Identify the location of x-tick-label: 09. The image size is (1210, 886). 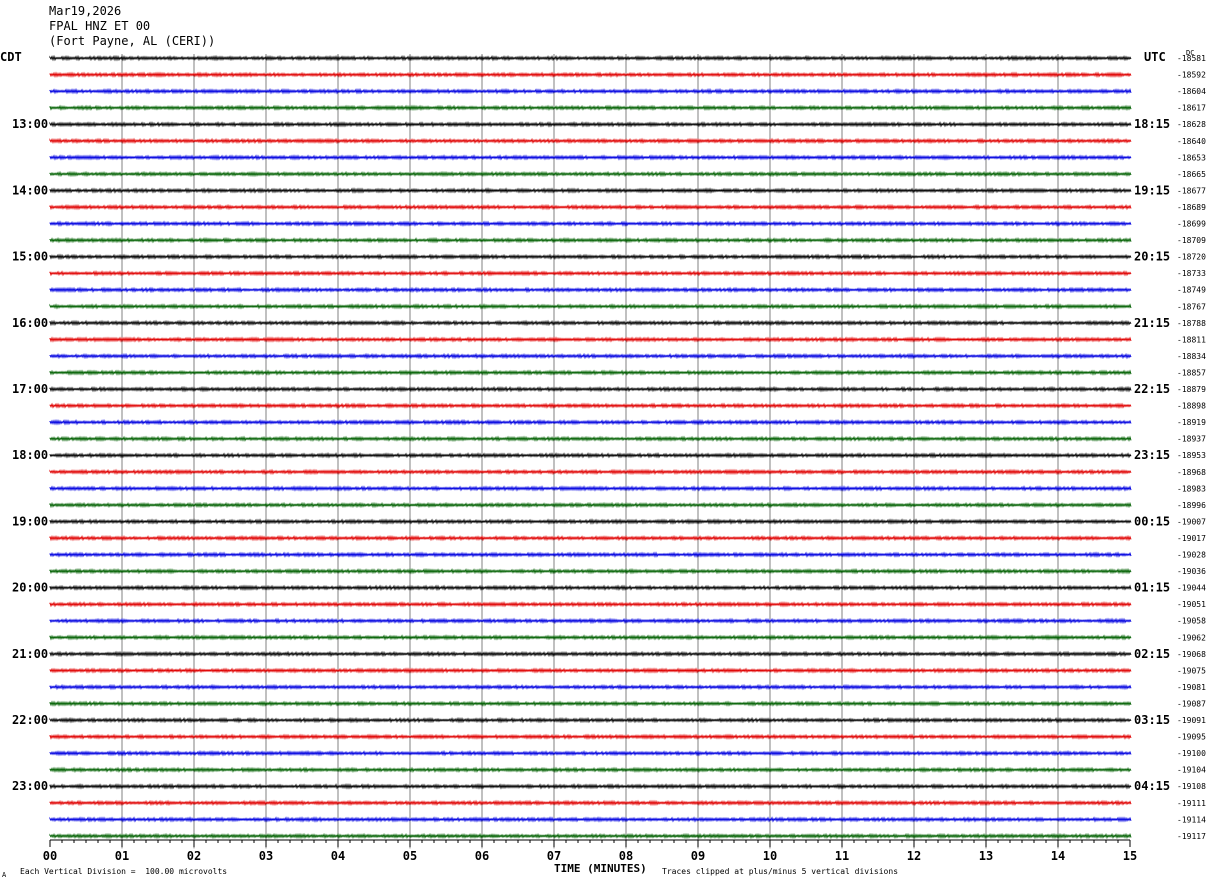
(698, 856).